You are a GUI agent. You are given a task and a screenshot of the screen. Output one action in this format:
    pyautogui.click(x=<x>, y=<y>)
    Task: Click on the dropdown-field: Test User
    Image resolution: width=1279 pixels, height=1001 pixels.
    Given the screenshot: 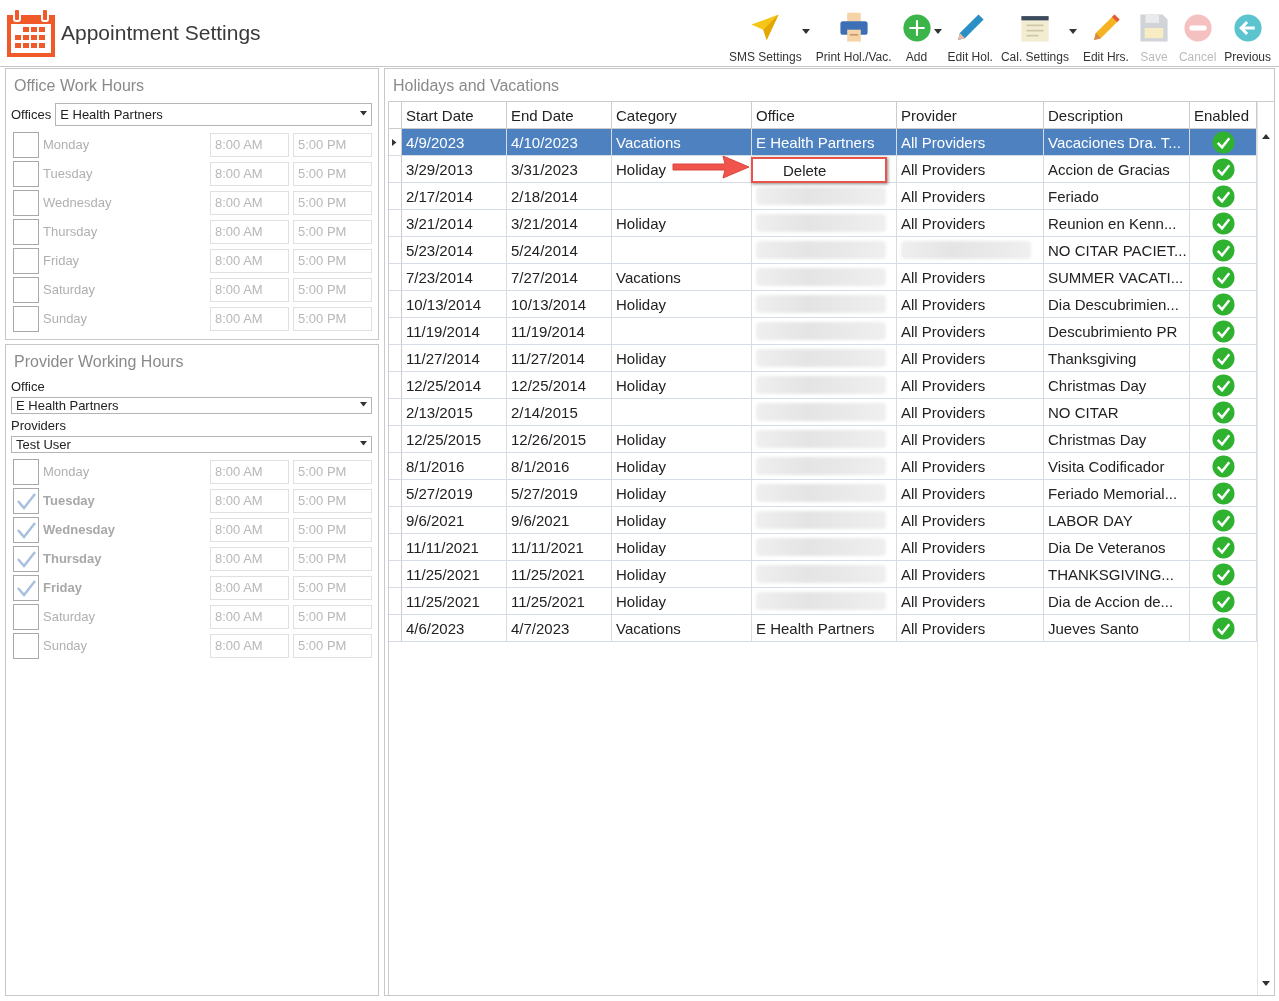 What is the action you would take?
    pyautogui.click(x=191, y=444)
    